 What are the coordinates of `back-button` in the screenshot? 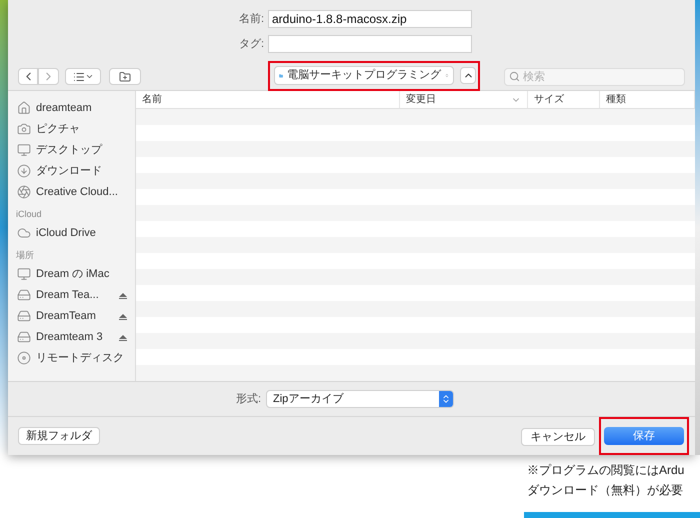 It's located at (28, 77).